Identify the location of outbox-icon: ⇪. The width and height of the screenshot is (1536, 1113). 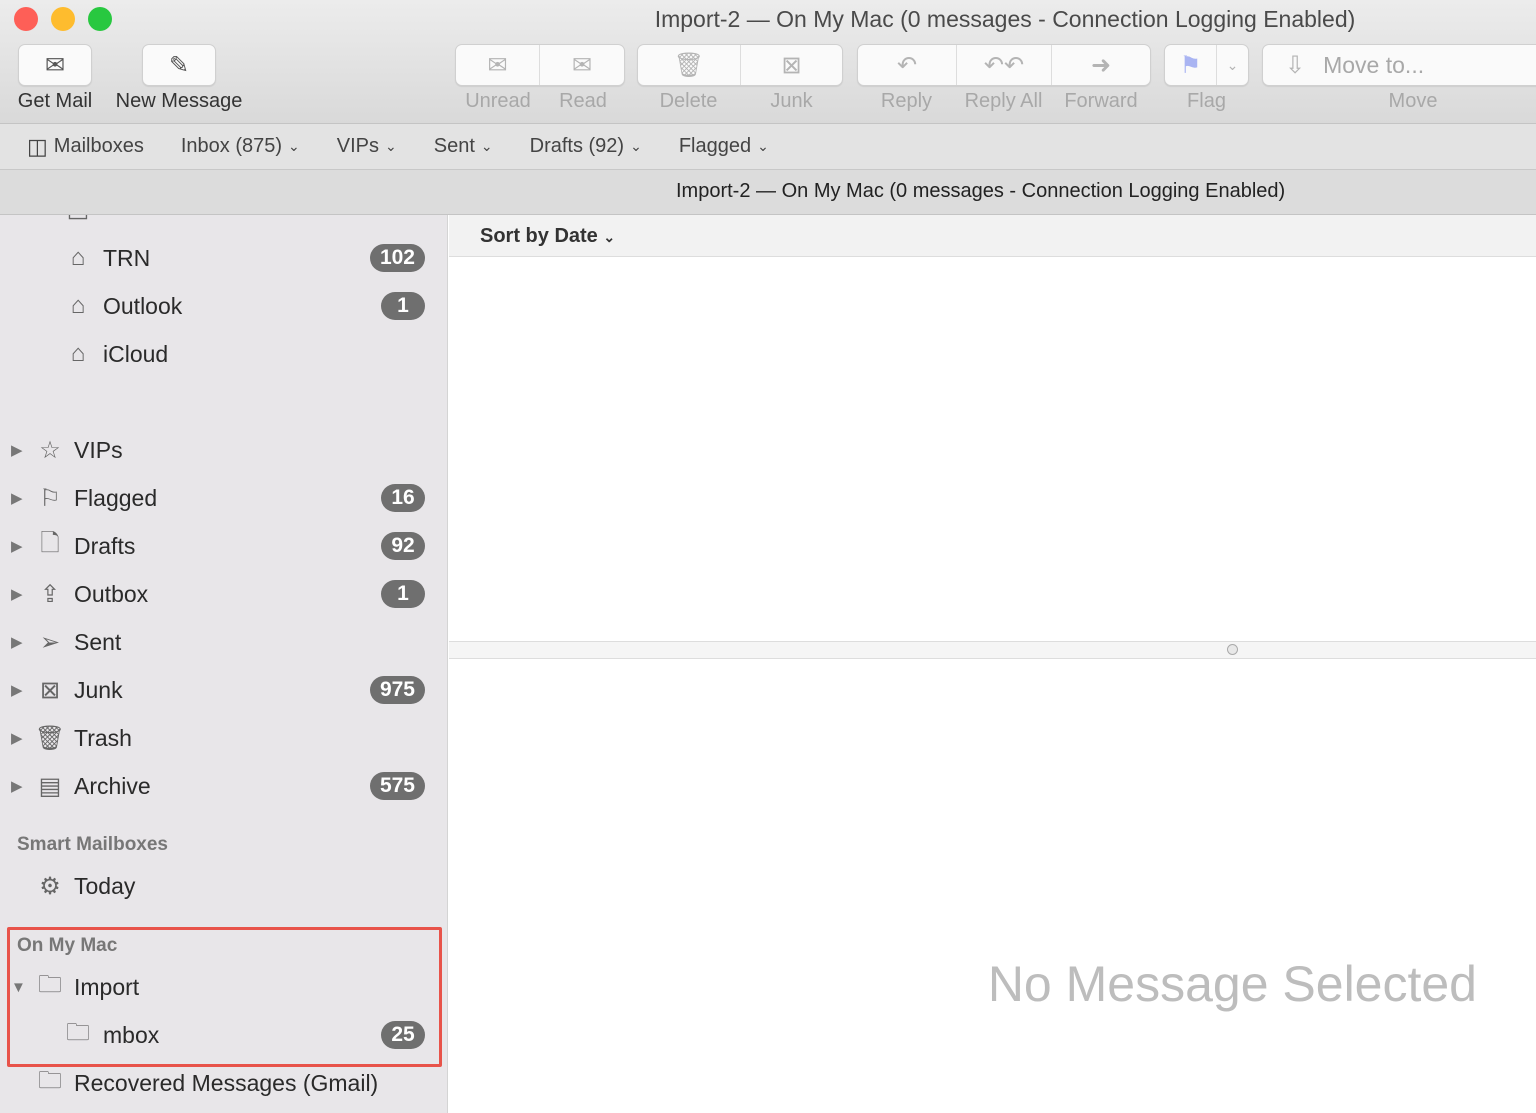
(50, 594).